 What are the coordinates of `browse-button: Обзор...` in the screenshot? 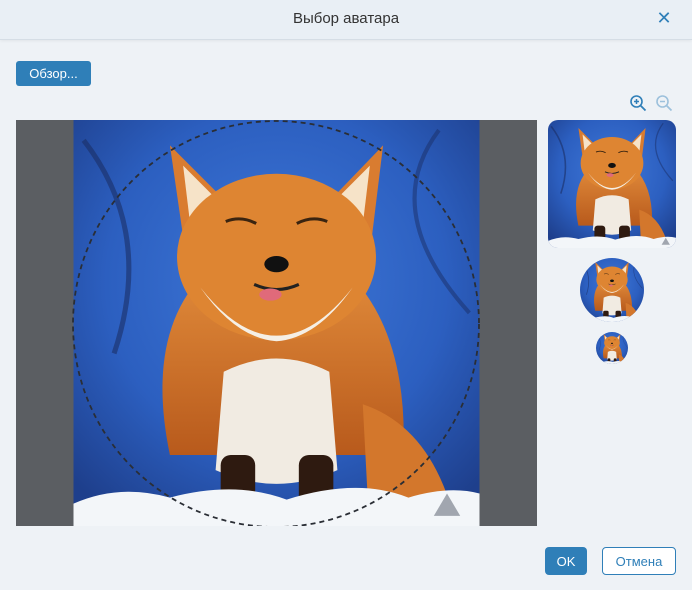 It's located at (53, 73).